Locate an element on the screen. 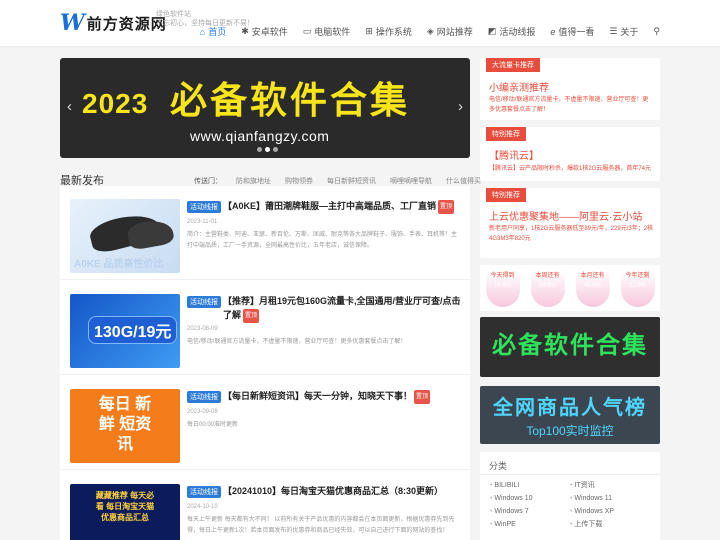 The width and height of the screenshot is (720, 540). search-button: ⚲ is located at coordinates (656, 31).